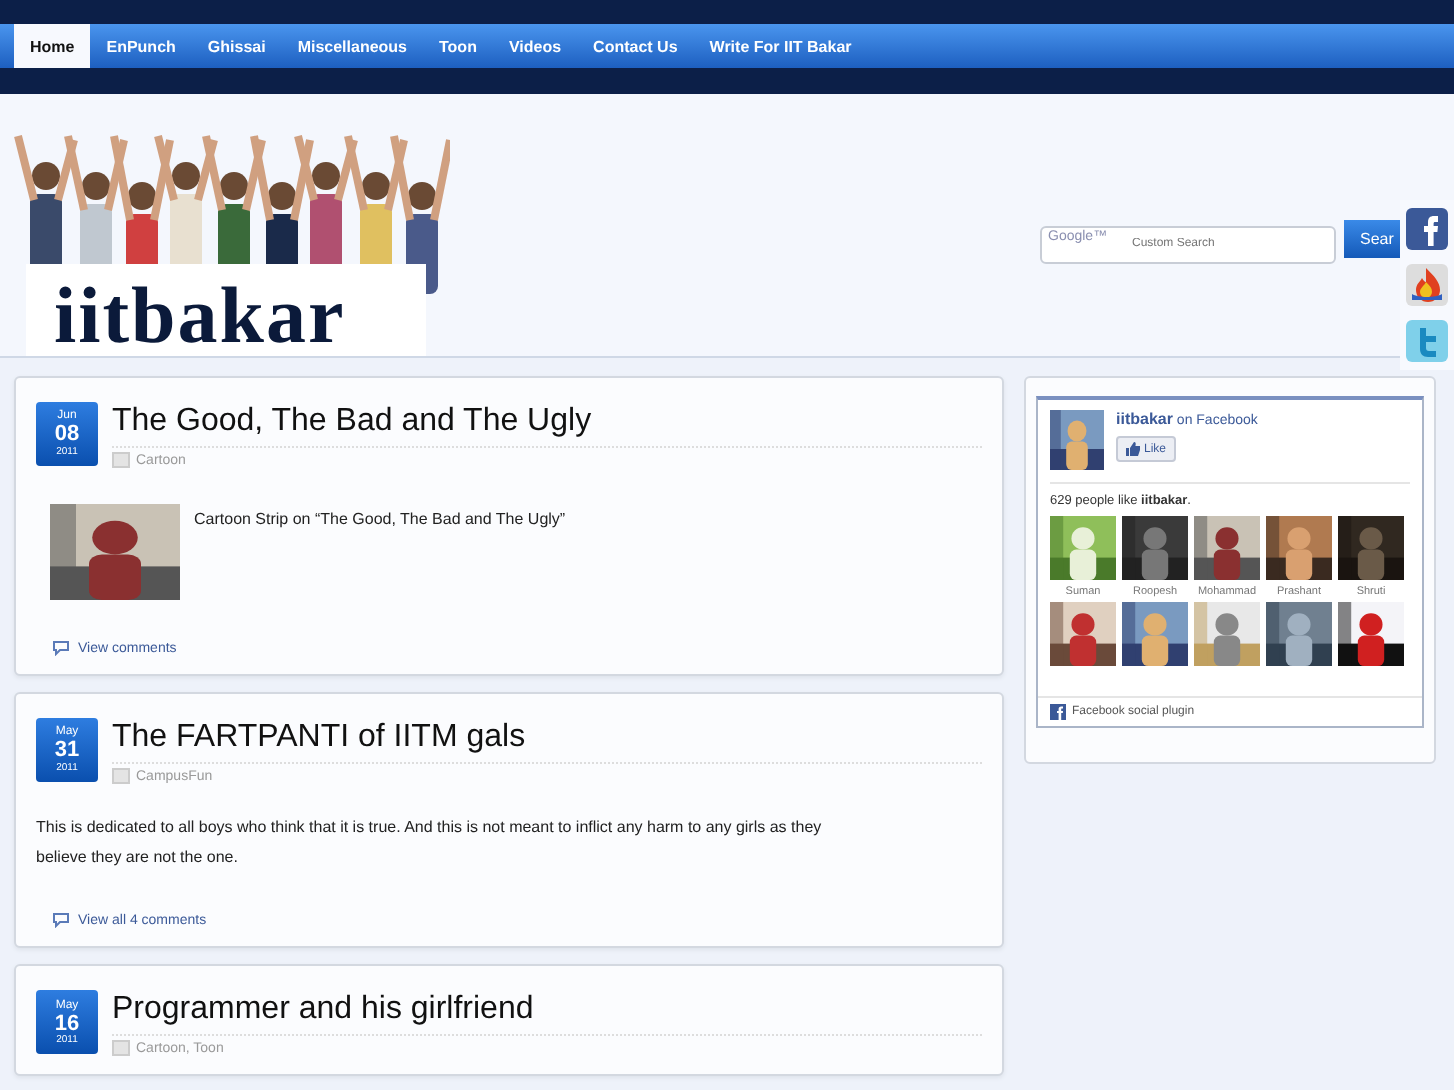 Image resolution: width=1454 pixels, height=1090 pixels. What do you see at coordinates (547, 426) in the screenshot?
I see `post-title: The Good, The Bad and The Ugly` at bounding box center [547, 426].